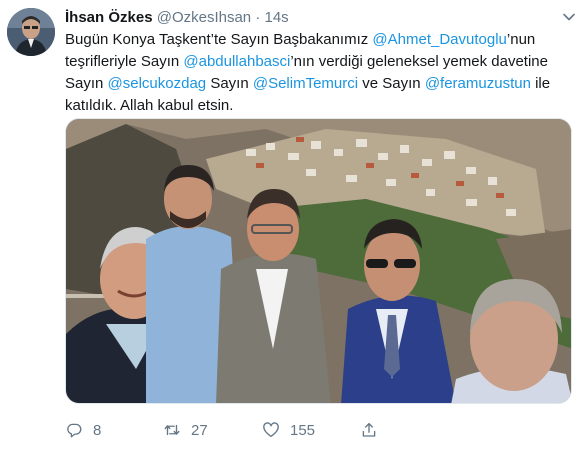 This screenshot has width=588, height=454. What do you see at coordinates (478, 83) in the screenshot?
I see `mention-link: @feramuzustun` at bounding box center [478, 83].